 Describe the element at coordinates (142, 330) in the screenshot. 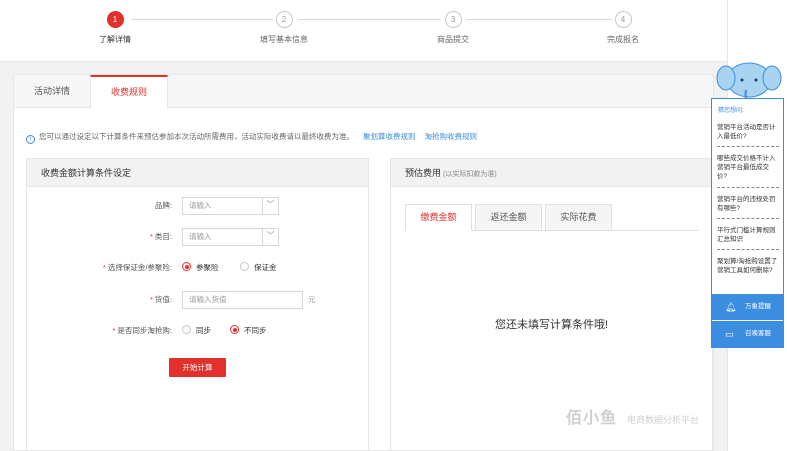

I see `sync-label: * 是否同步淘抢购:` at that location.